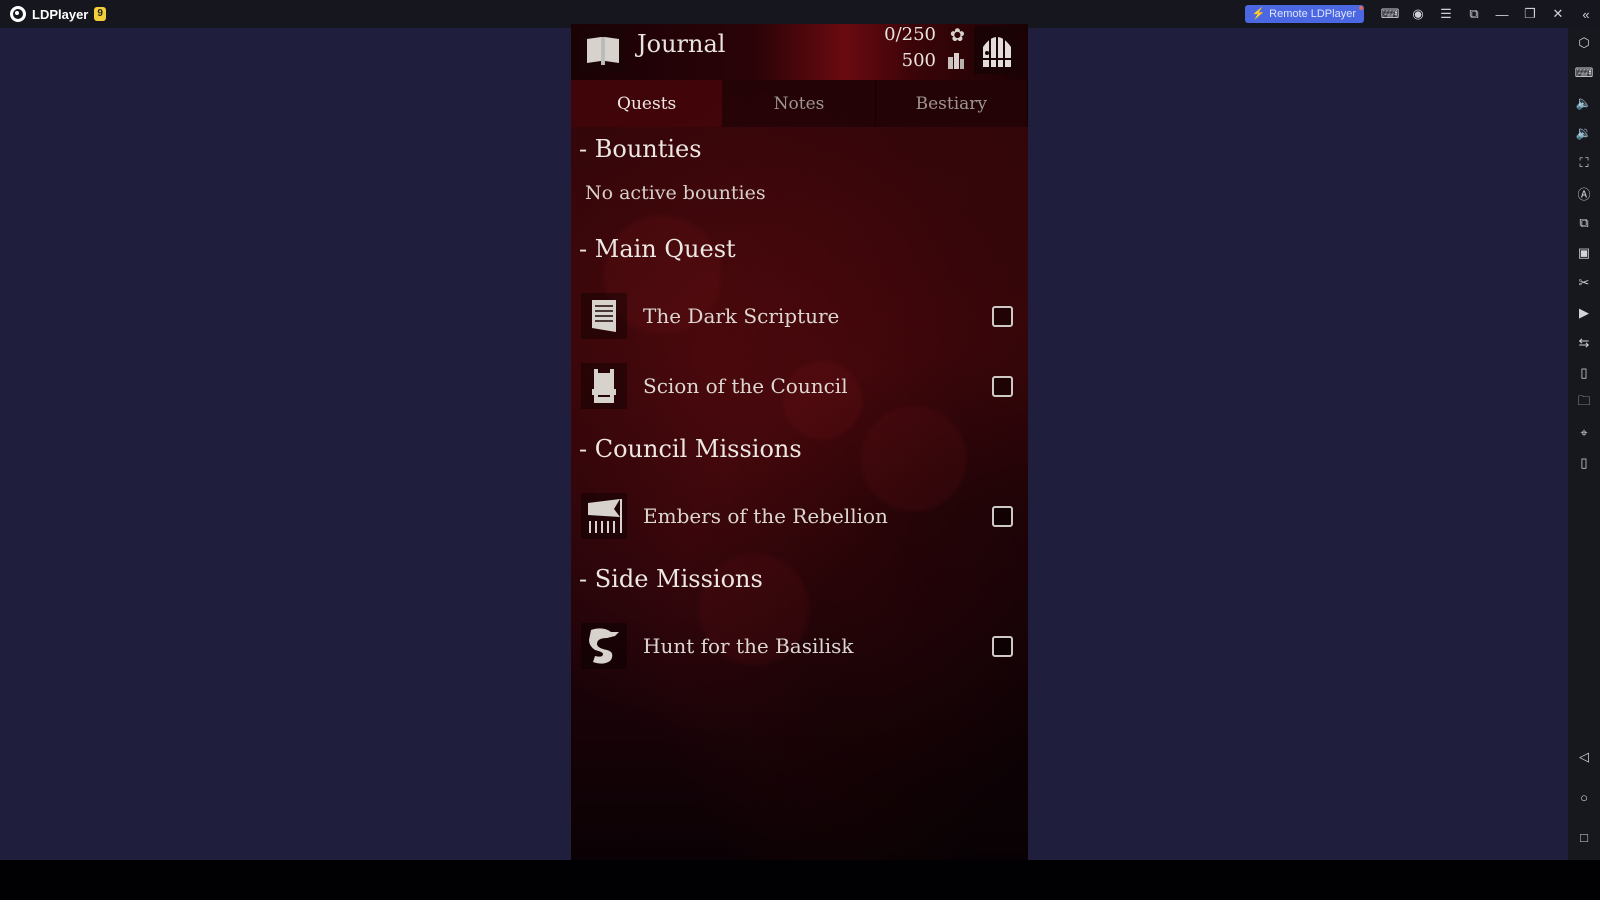 The width and height of the screenshot is (1600, 900). What do you see at coordinates (957, 35) in the screenshot?
I see `flower-star-icon: ✿` at bounding box center [957, 35].